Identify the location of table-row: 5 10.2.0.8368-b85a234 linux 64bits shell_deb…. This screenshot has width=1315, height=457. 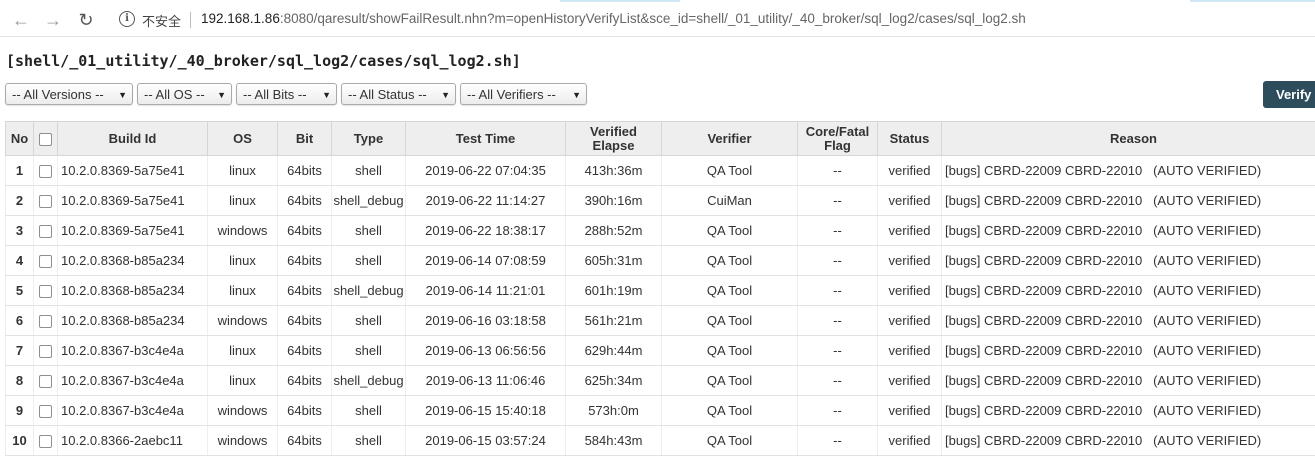
(660, 290).